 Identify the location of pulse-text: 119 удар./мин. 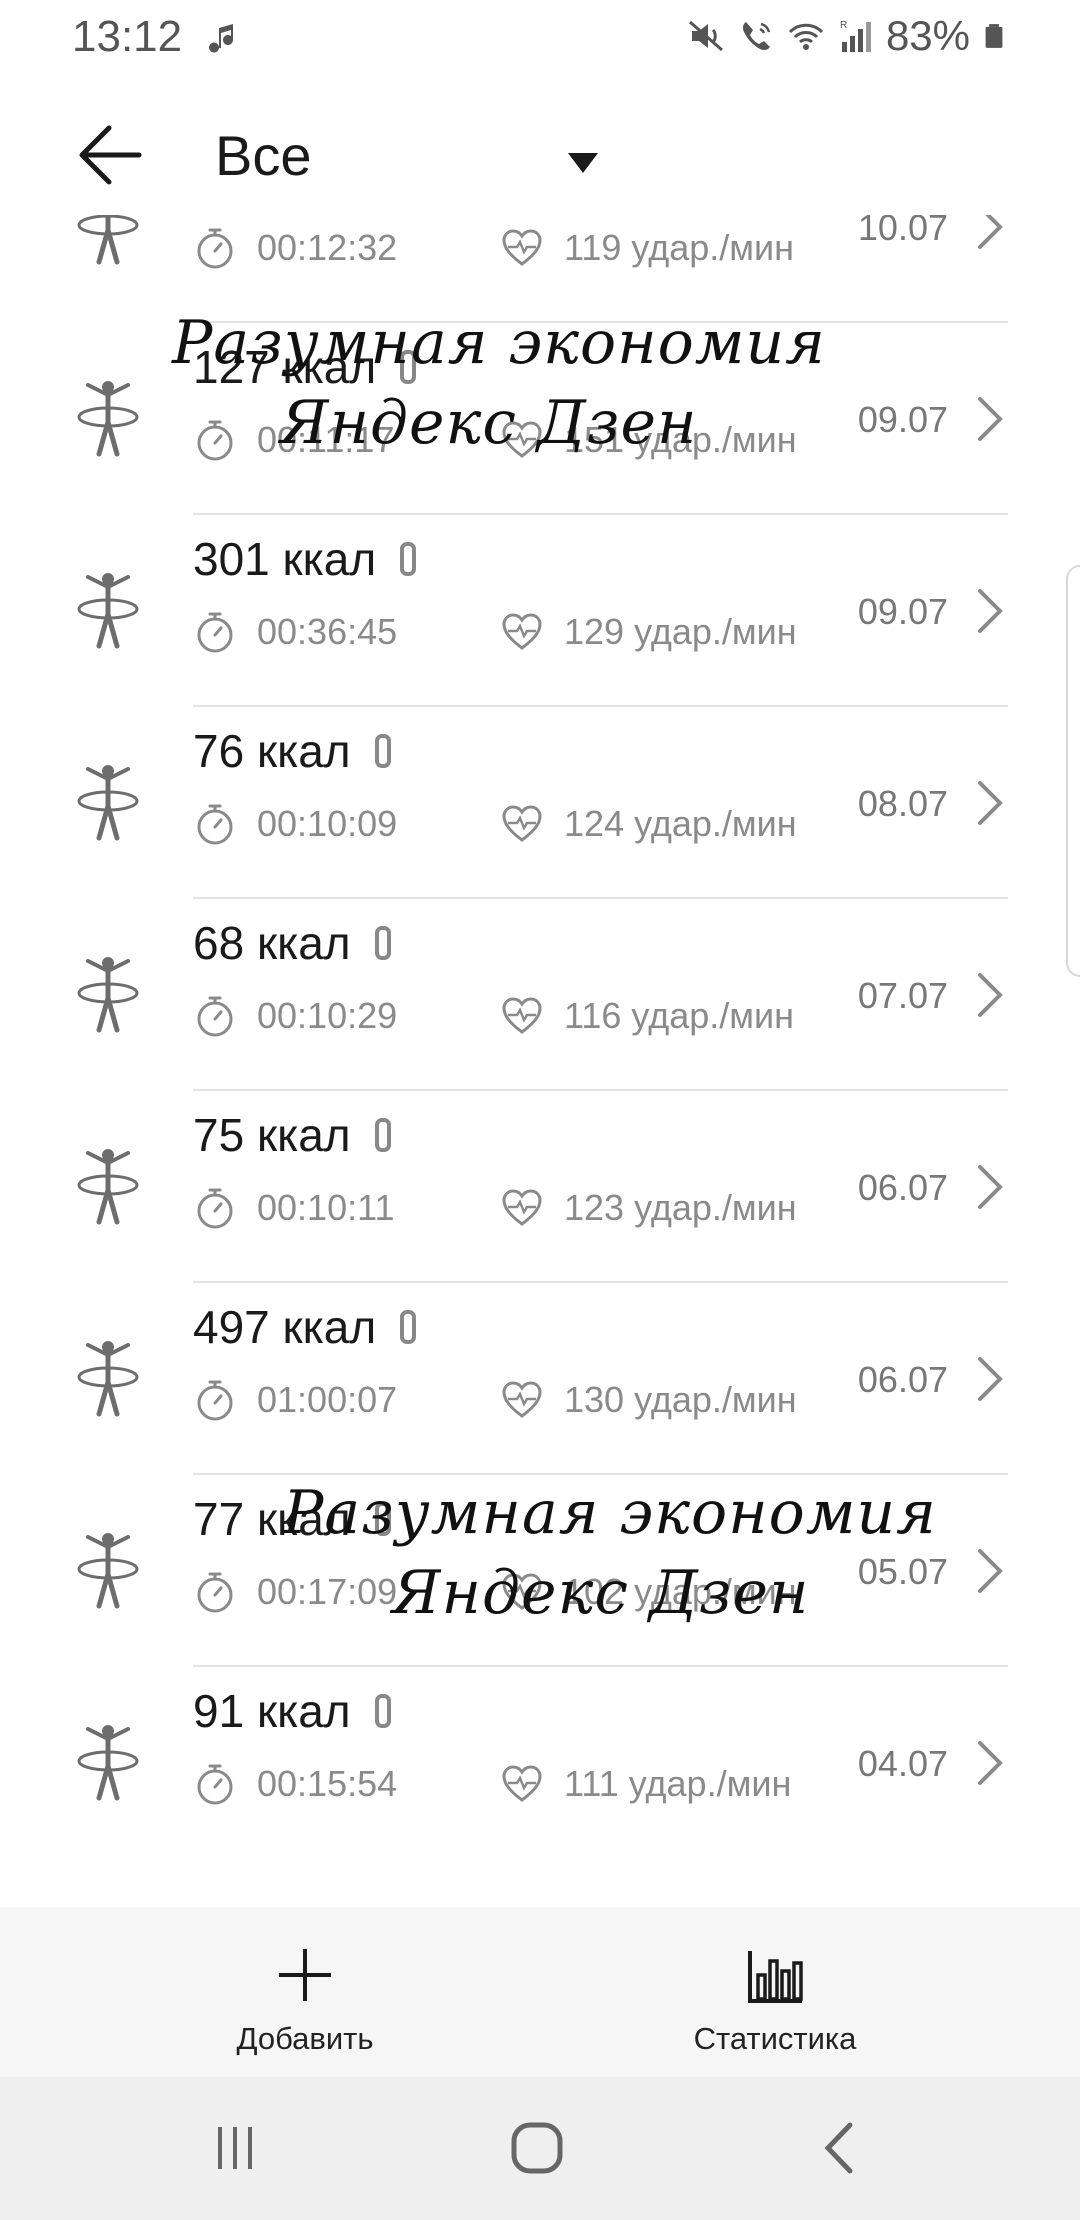
(679, 247).